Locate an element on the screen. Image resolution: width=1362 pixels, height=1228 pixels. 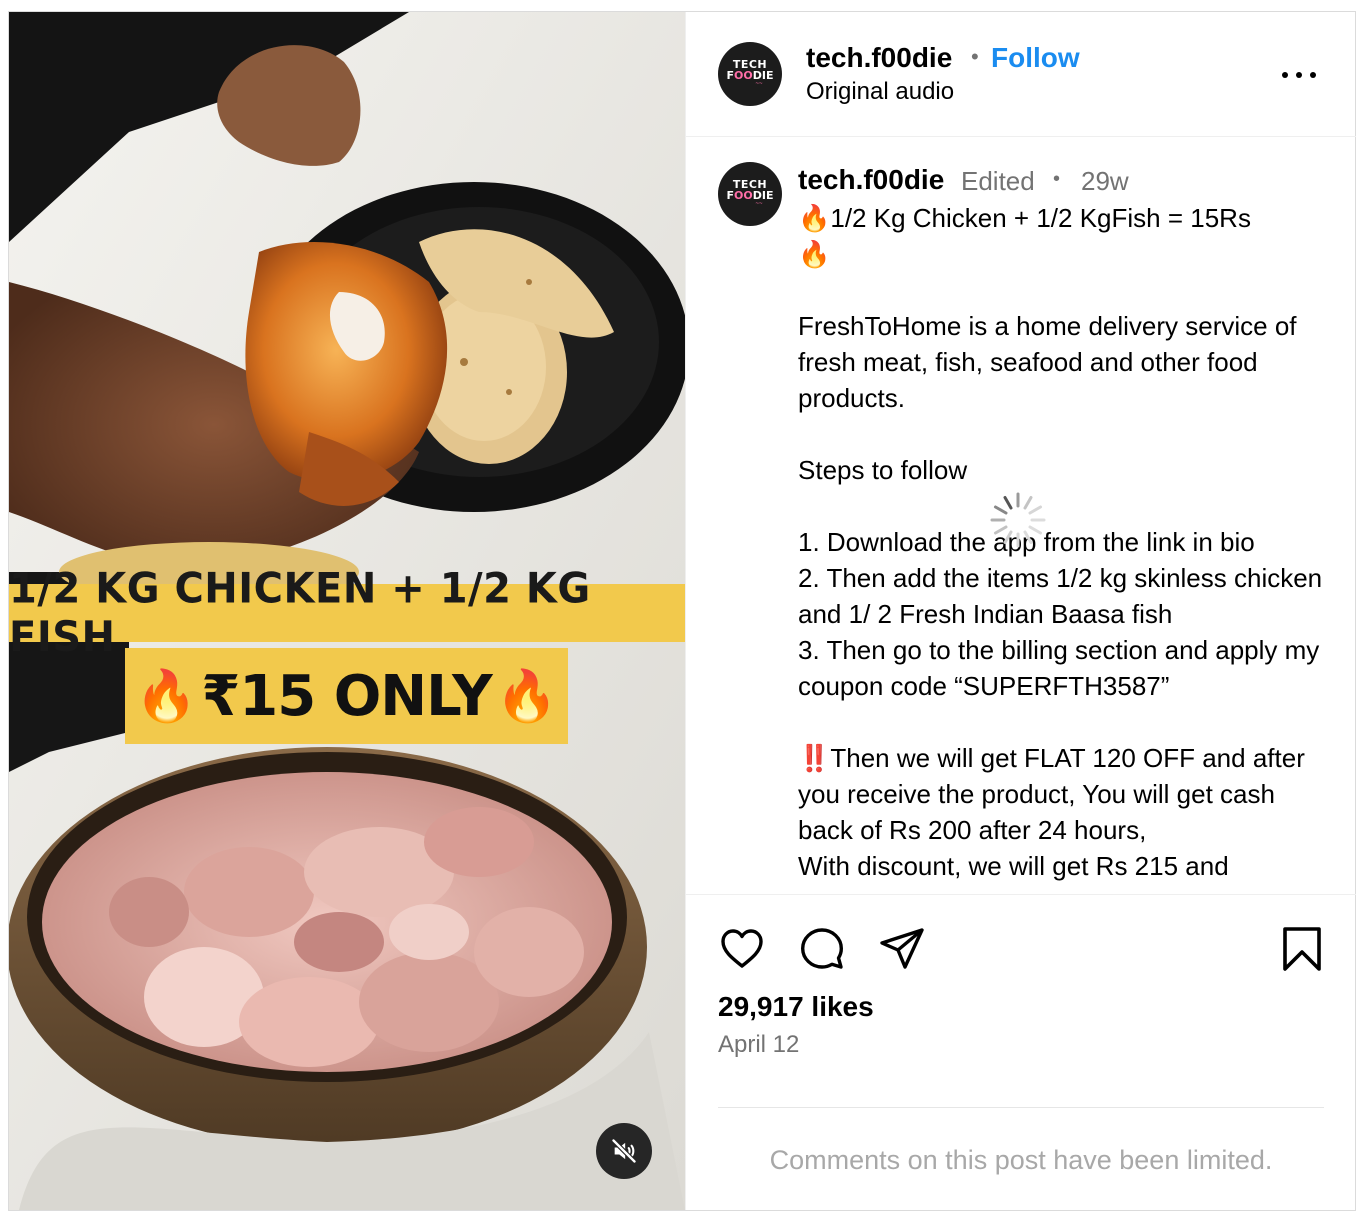
avatar: TECH FOODIE ~~ is located at coordinates (750, 74).